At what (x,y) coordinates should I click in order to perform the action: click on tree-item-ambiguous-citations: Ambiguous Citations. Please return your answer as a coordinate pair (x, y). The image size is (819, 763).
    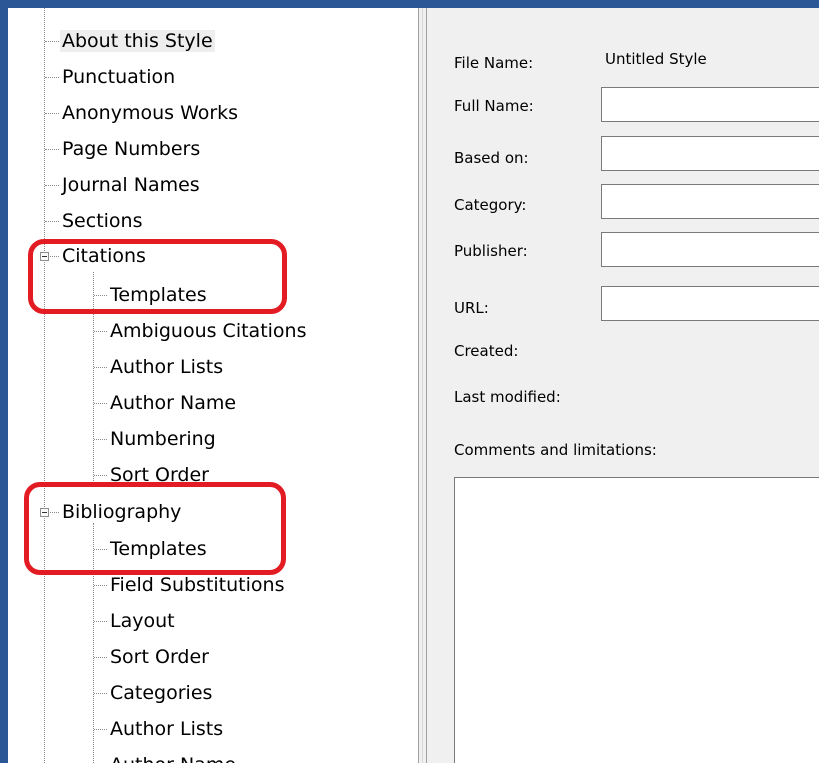
    Looking at the image, I should click on (208, 331).